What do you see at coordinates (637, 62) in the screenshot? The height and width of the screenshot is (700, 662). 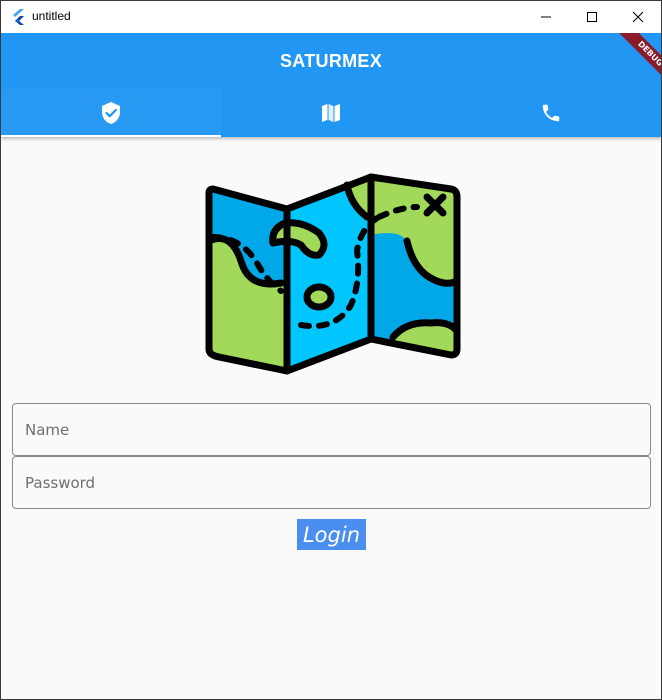 I see `debug-banner-label: DEBUG` at bounding box center [637, 62].